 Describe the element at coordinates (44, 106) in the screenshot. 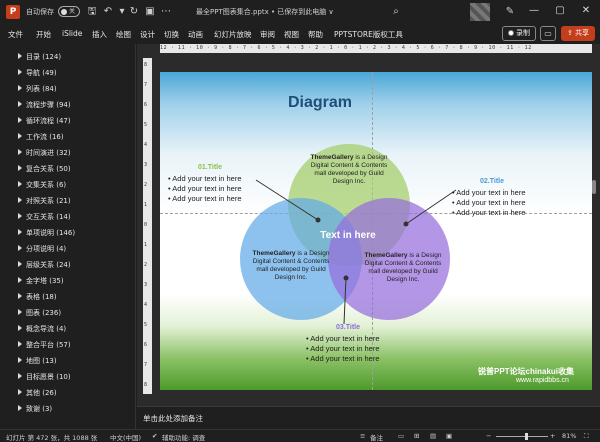

I see `sidebar-item-process-steps: 流程步骤 (94)` at that location.